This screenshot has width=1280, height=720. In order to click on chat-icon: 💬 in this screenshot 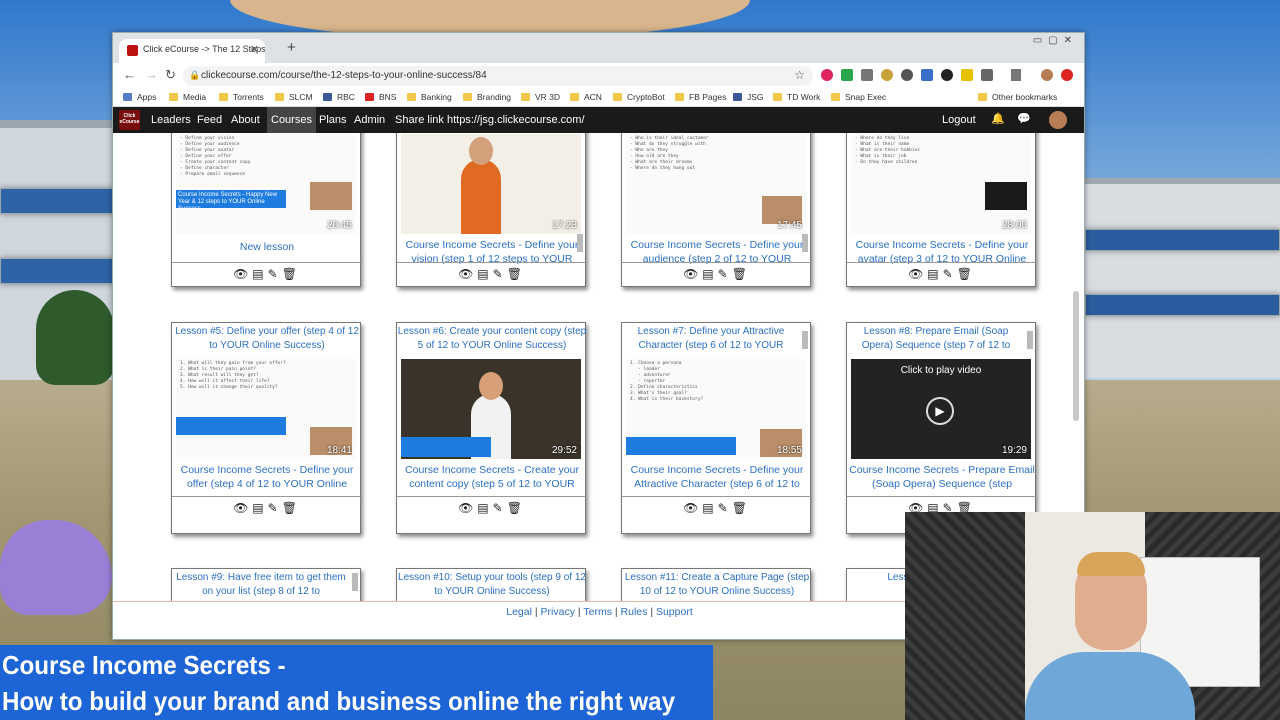, I will do `click(1024, 118)`.